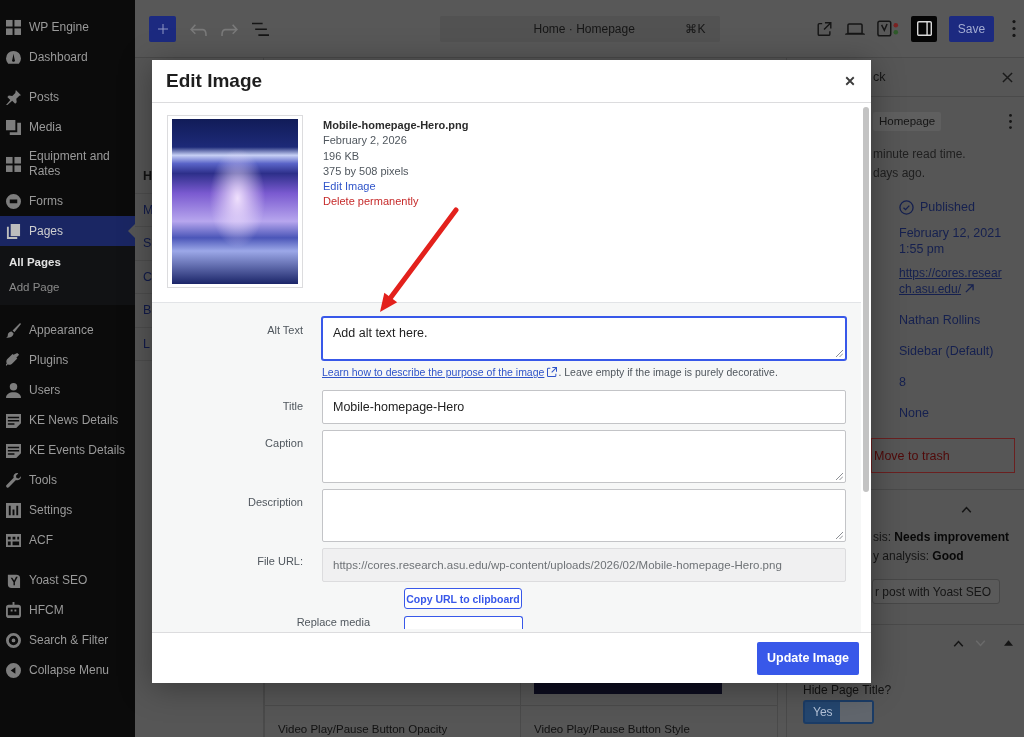  Describe the element at coordinates (396, 125) in the screenshot. I see `file-name: Mobile-homepage-Hero.png` at that location.